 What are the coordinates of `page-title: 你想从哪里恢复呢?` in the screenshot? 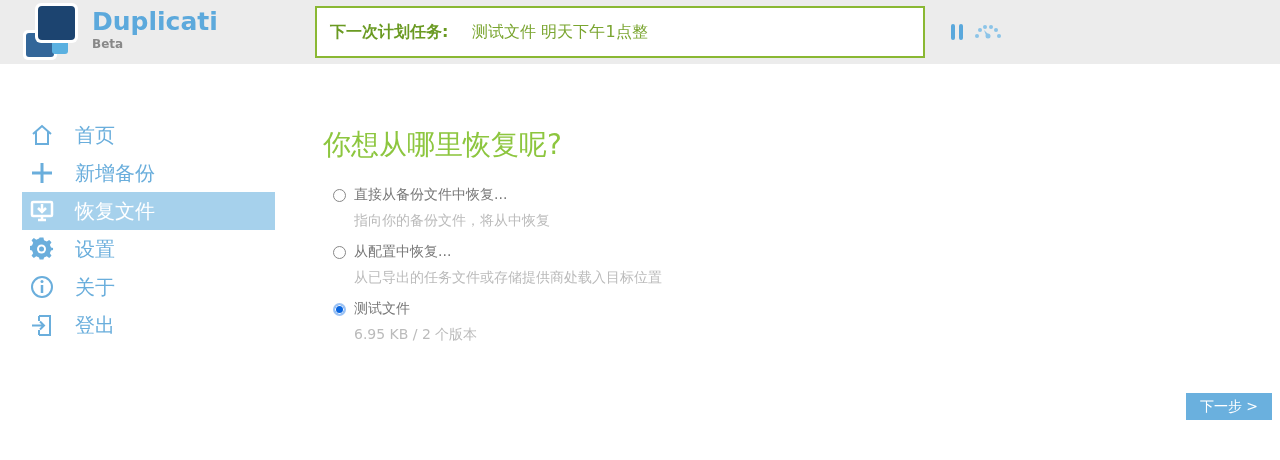 It's located at (443, 145).